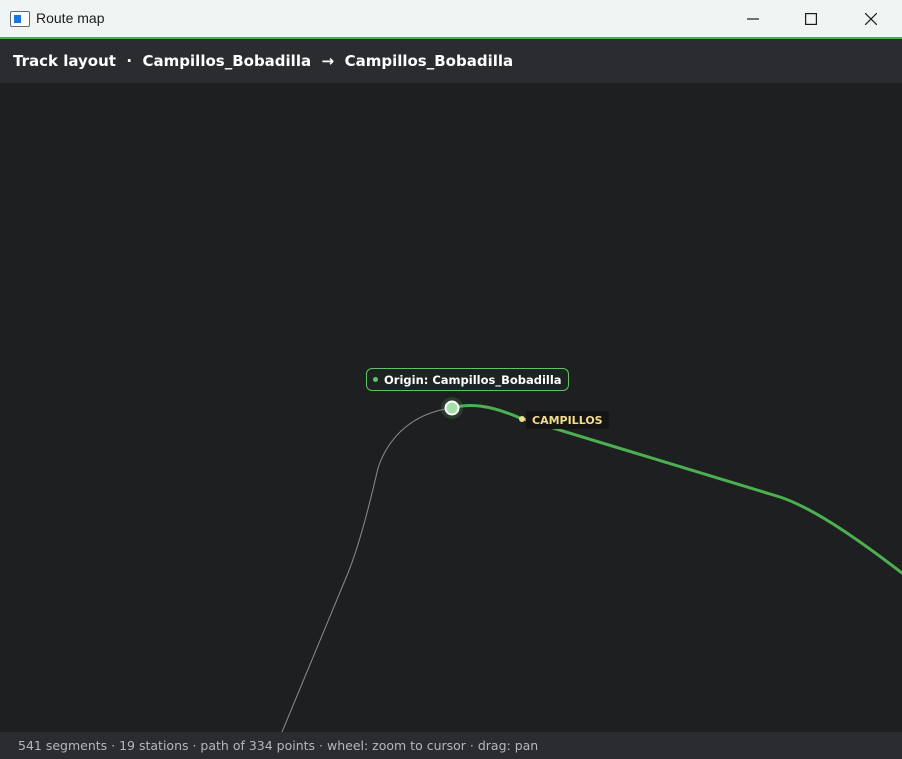 This screenshot has height=759, width=902. I want to click on origin-label: Origin: Campillos_Bobadilla, so click(467, 379).